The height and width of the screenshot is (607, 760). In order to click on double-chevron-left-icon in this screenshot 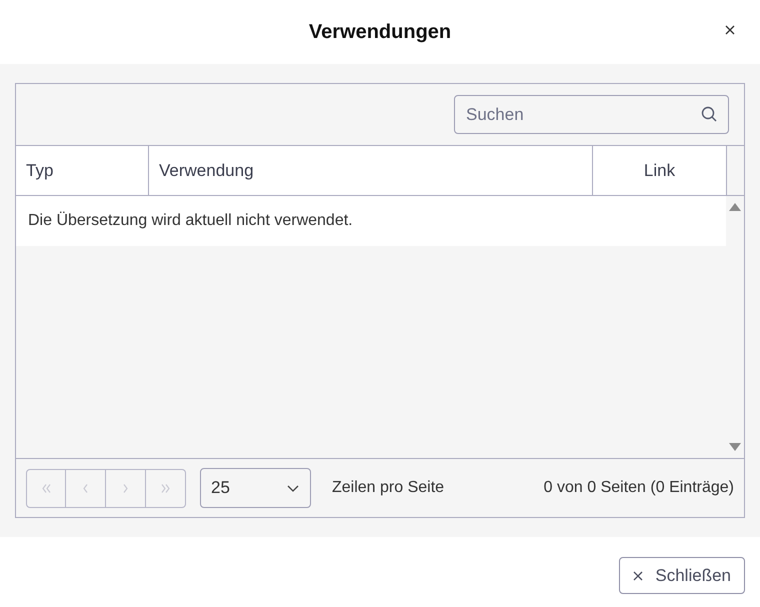, I will do `click(46, 488)`.